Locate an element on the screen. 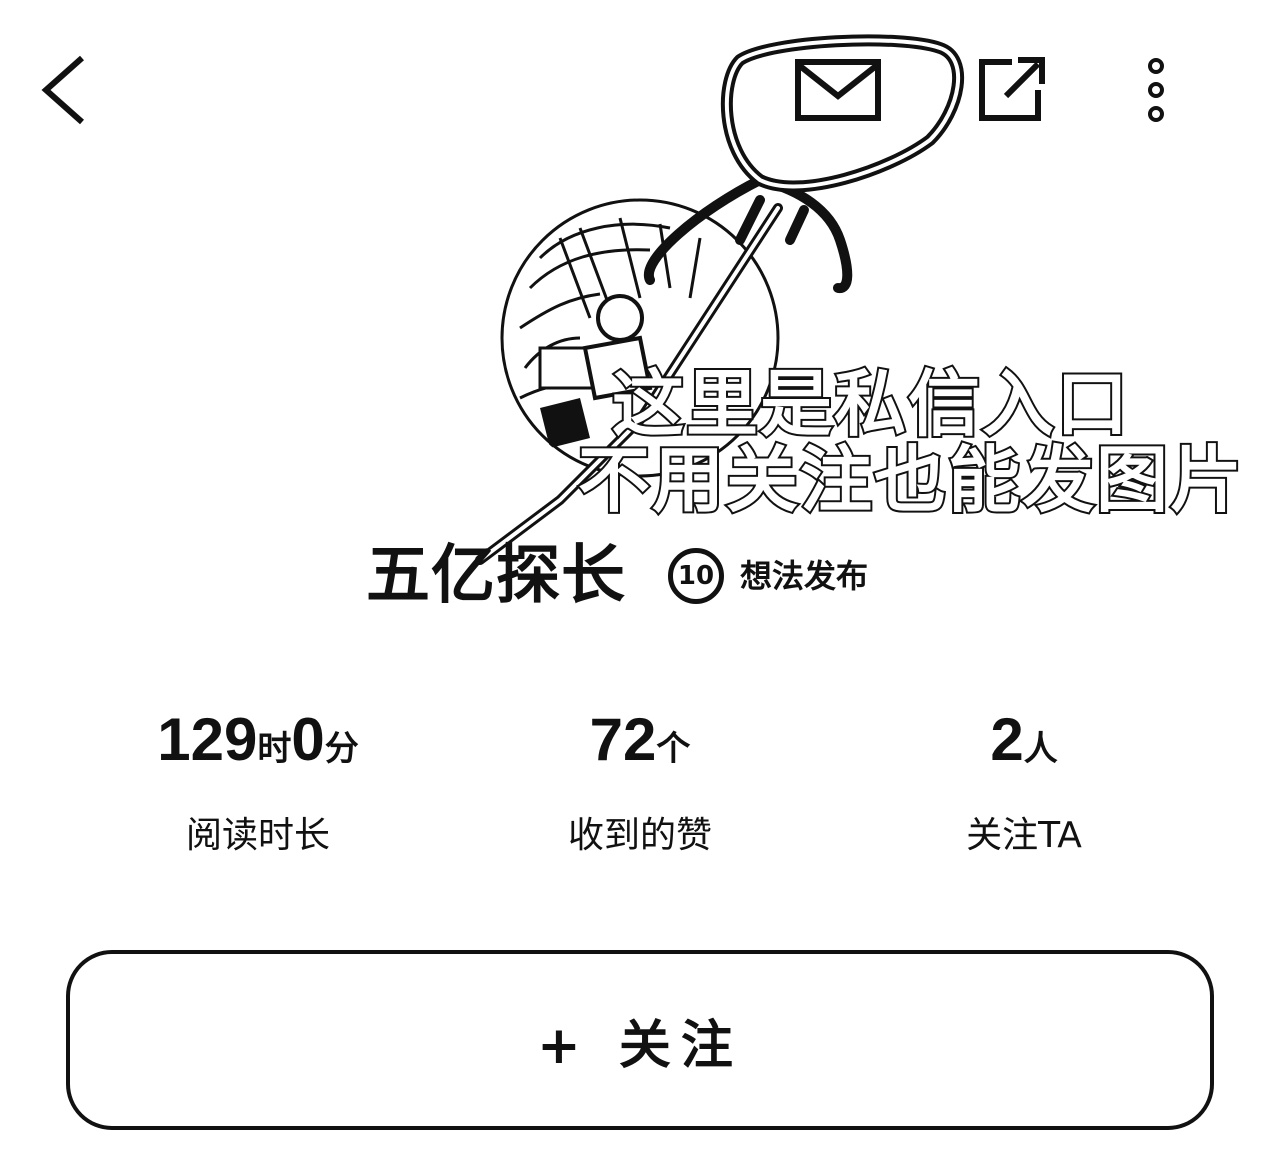 The height and width of the screenshot is (1155, 1280). follow-button: + 关注 is located at coordinates (640, 1040).